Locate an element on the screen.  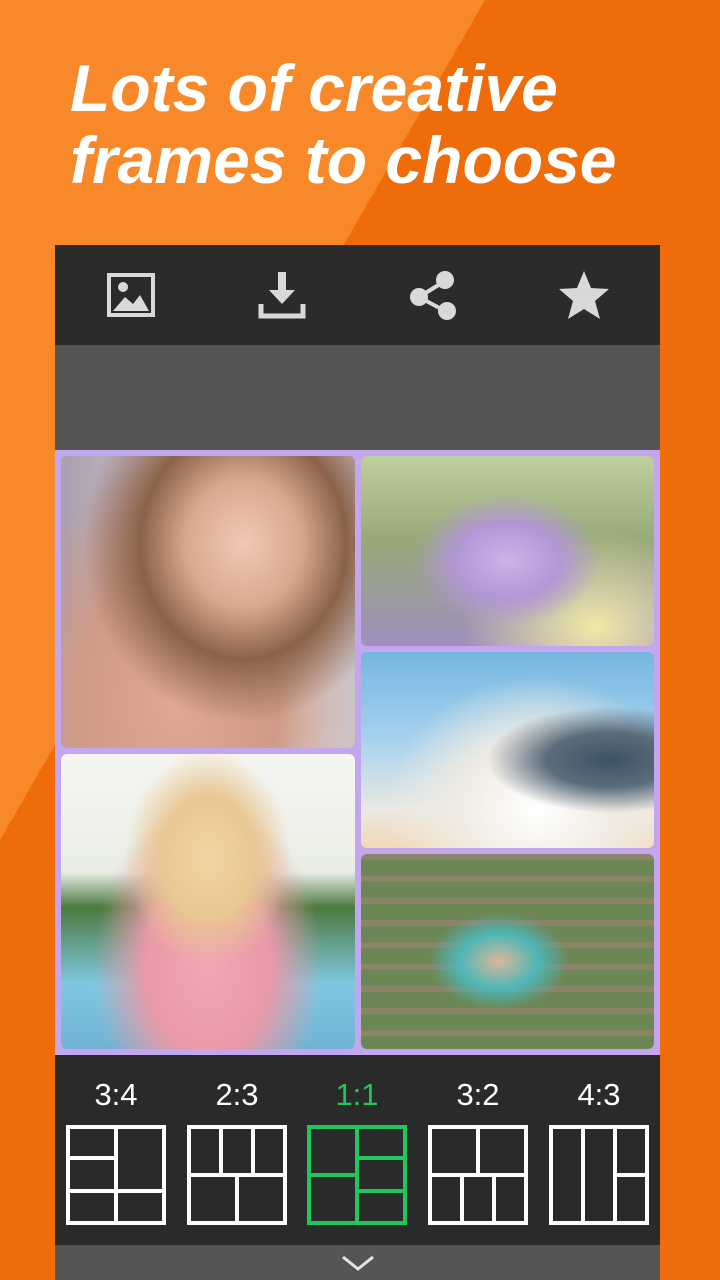
ratio-option-2-3: 2:3 is located at coordinates (237, 1150).